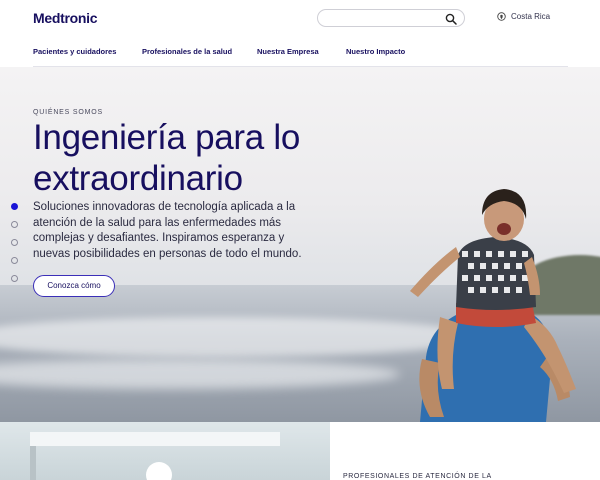 This screenshot has height=480, width=600. What do you see at coordinates (187, 51) in the screenshot?
I see `nav-item-profesionales: Profesionales de la salud` at bounding box center [187, 51].